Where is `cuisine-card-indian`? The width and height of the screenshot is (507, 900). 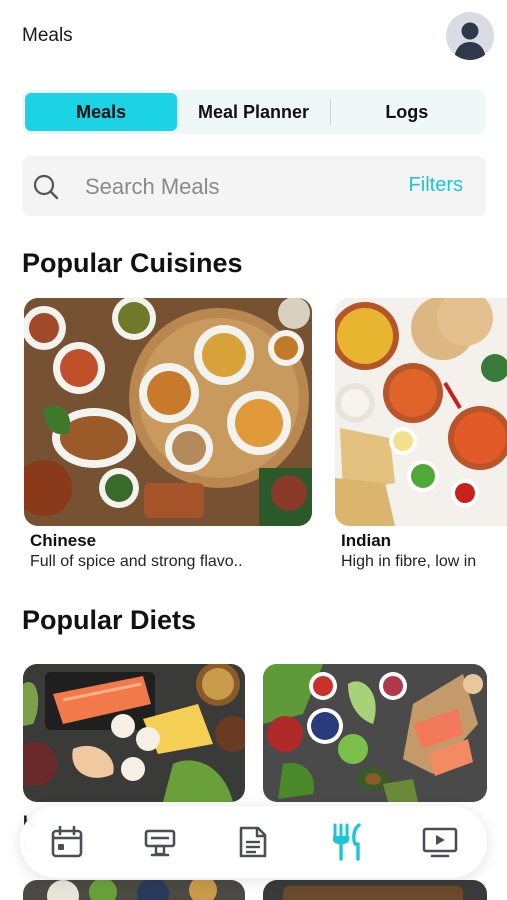 cuisine-card-indian is located at coordinates (421, 412).